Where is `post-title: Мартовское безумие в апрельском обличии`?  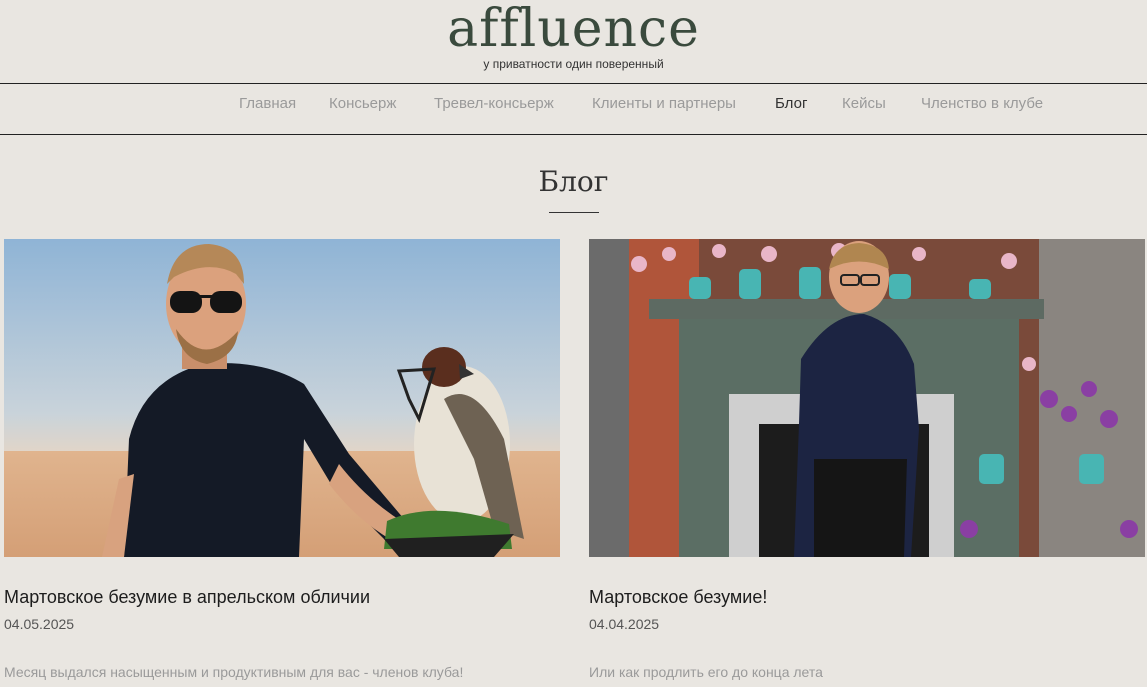 post-title: Мартовское безумие в апрельском обличии is located at coordinates (187, 597).